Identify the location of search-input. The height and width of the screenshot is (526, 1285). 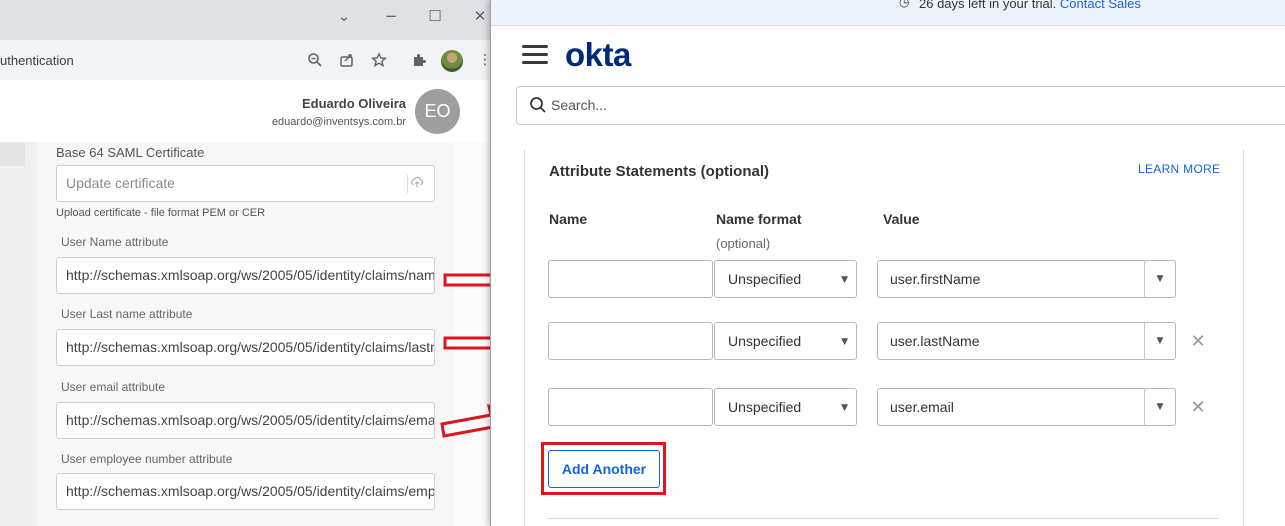
(851, 105).